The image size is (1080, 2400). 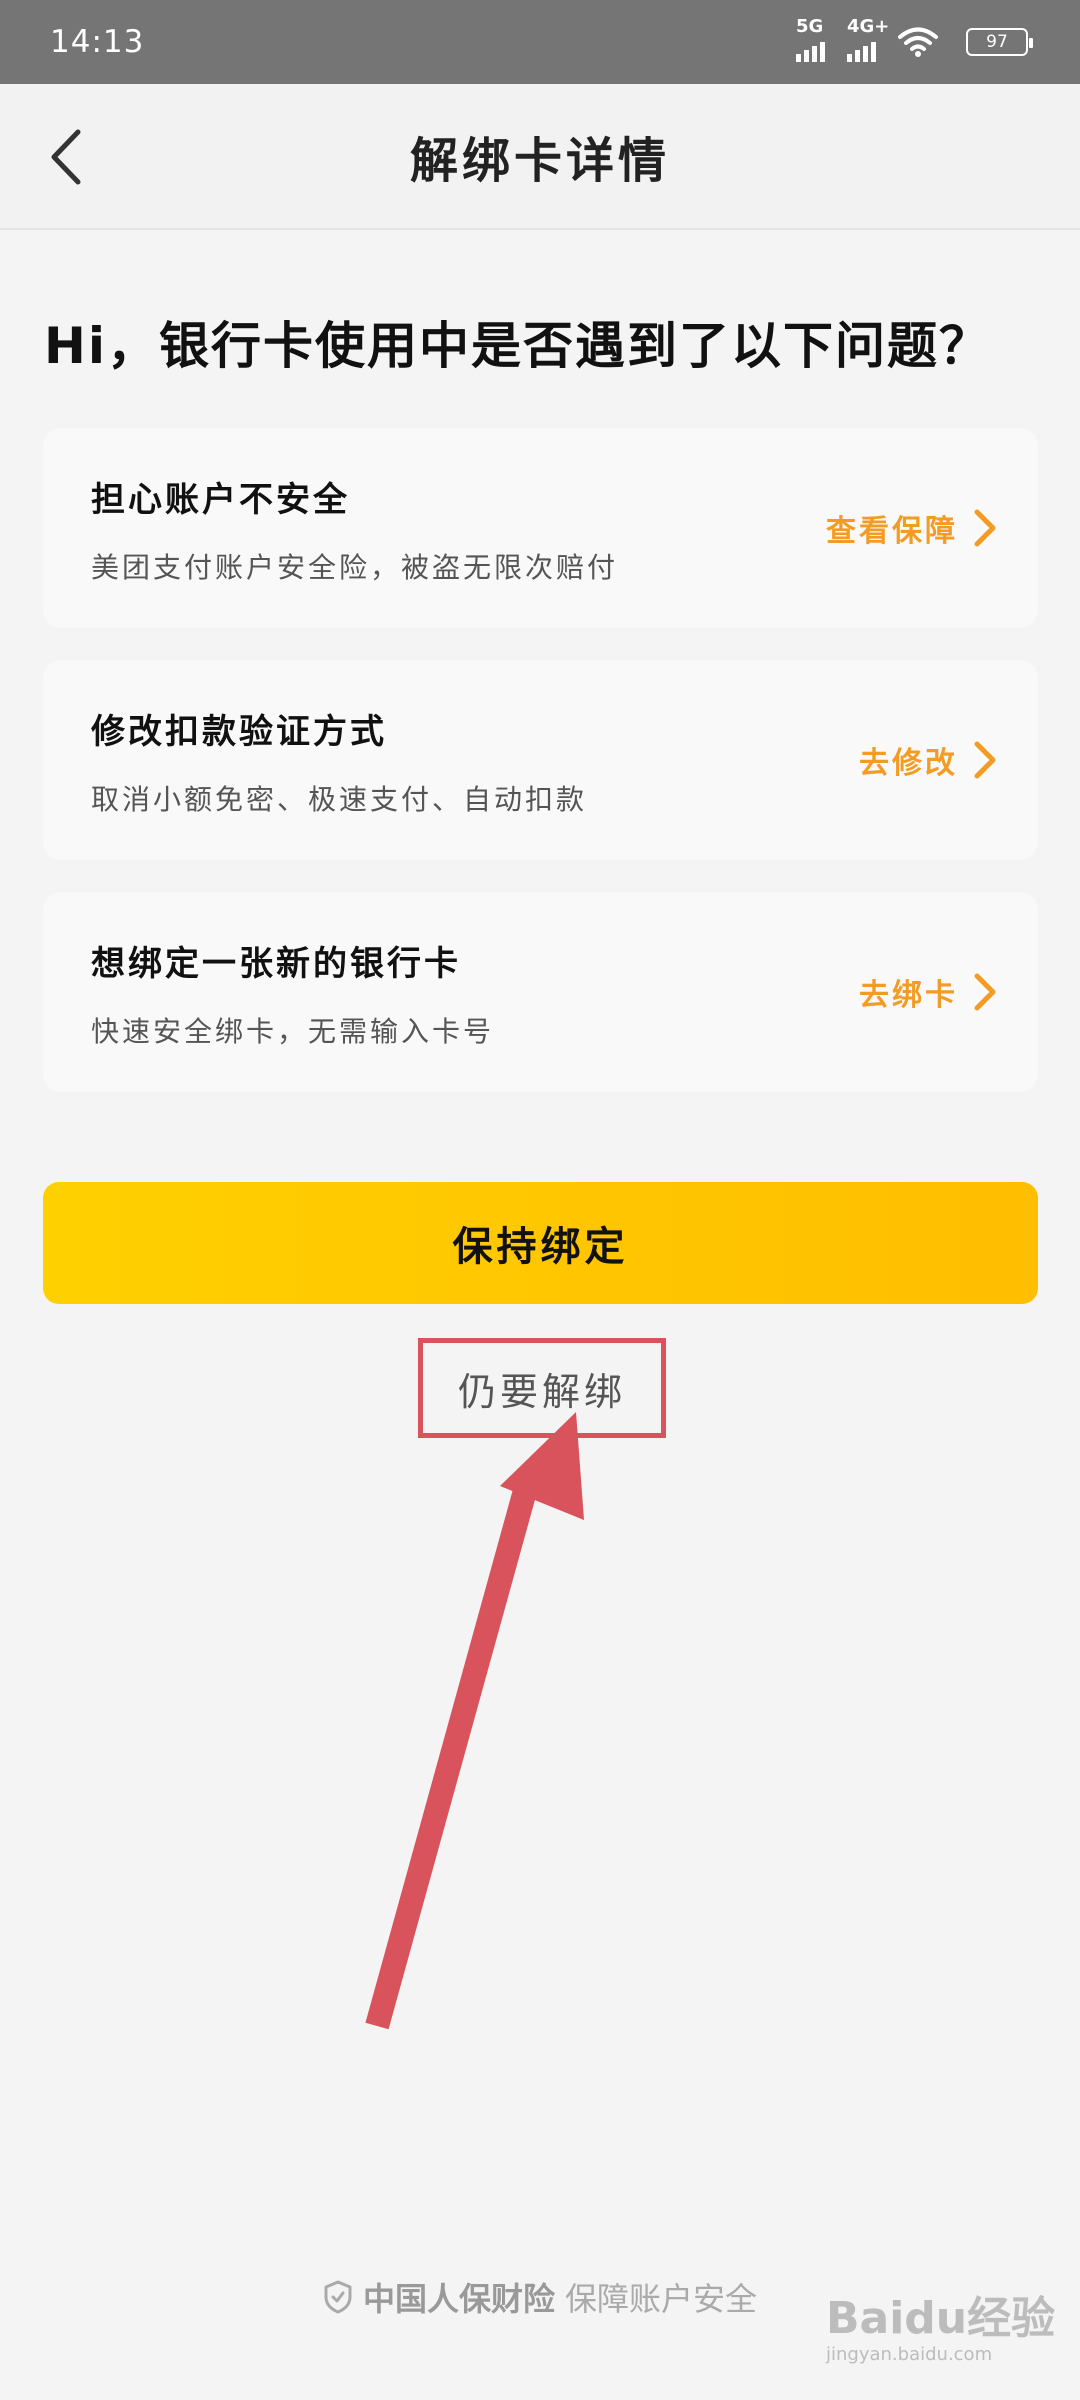 I want to click on status-time: 14:13, so click(x=97, y=42).